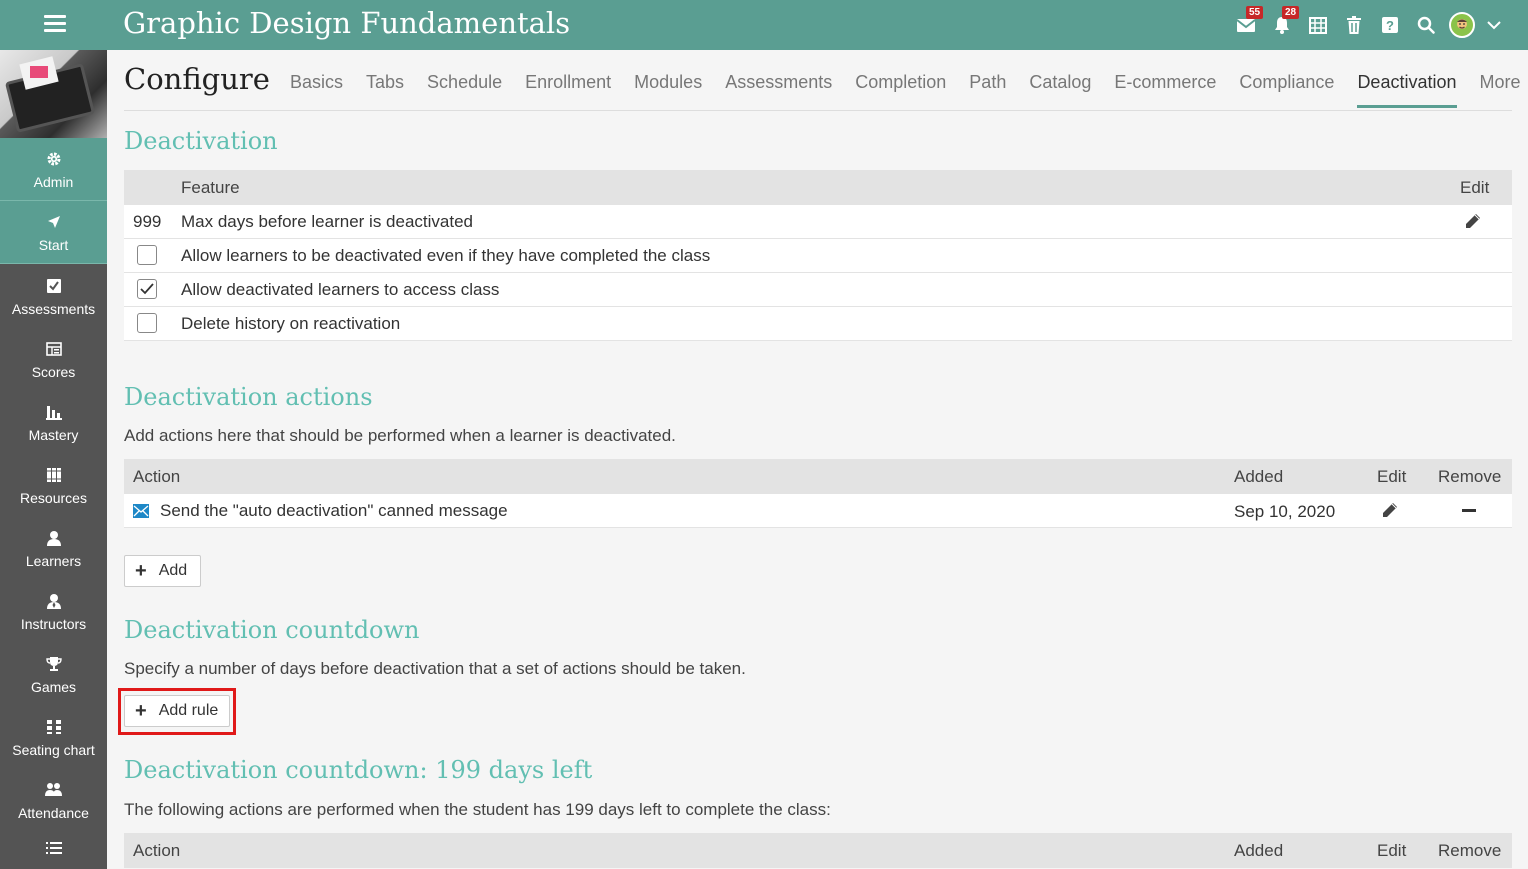  I want to click on trash-icon, so click(1354, 25).